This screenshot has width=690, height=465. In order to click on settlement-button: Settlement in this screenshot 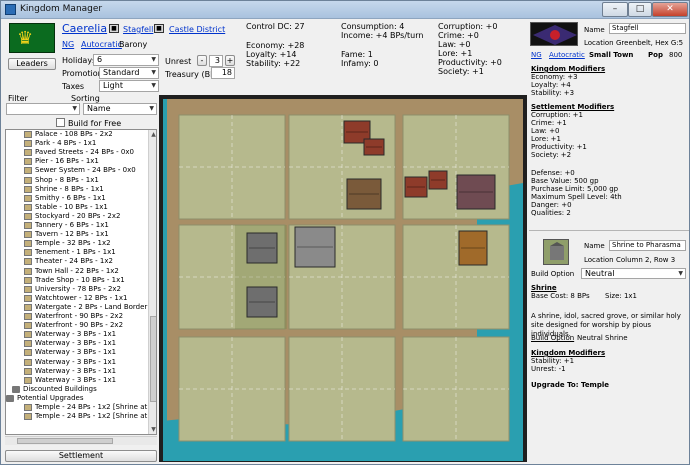, I will do `click(81, 456)`.